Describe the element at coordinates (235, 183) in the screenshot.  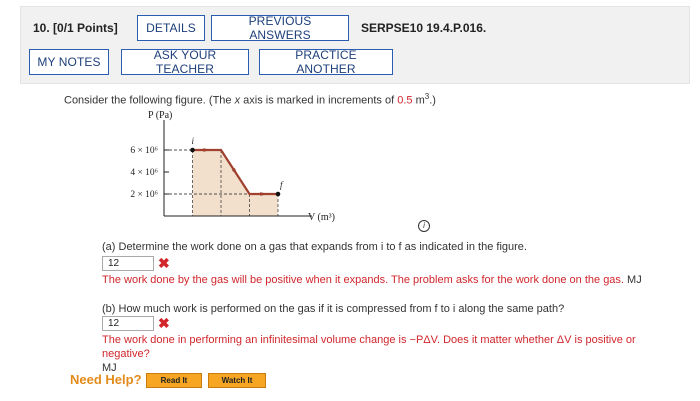
I see `work-area` at that location.